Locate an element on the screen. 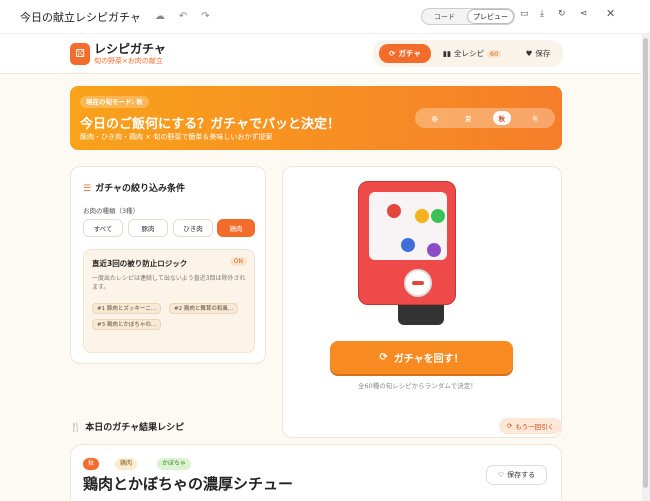  preview-tab: プレビュー is located at coordinates (490, 16).